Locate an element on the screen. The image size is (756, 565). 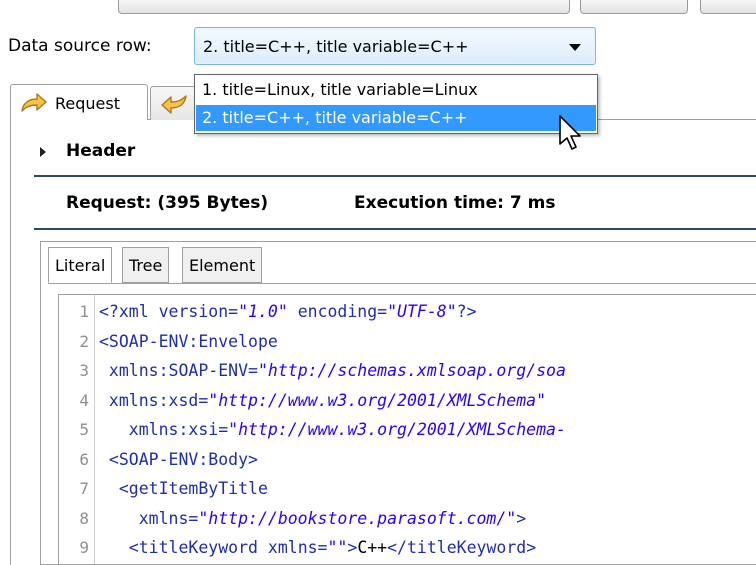
tab-element: Element is located at coordinates (222, 265).